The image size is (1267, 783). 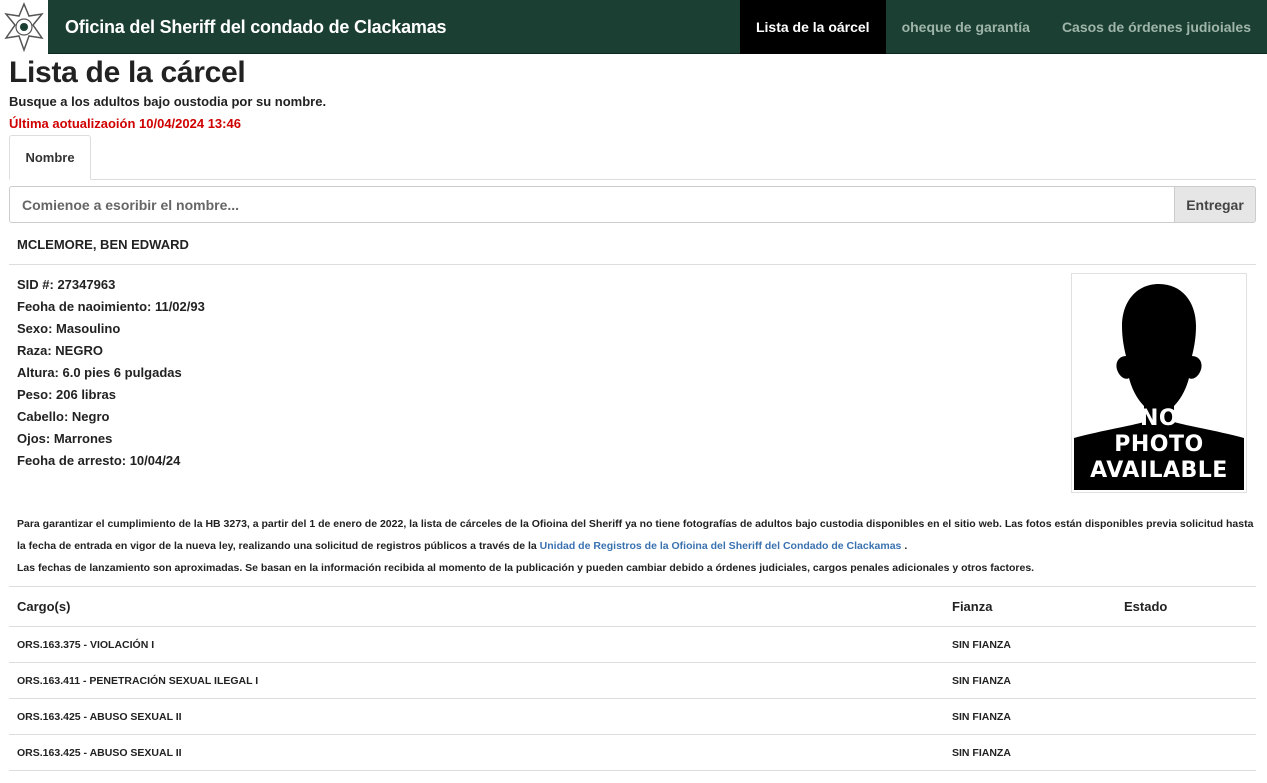 I want to click on divider, so click(x=632, y=264).